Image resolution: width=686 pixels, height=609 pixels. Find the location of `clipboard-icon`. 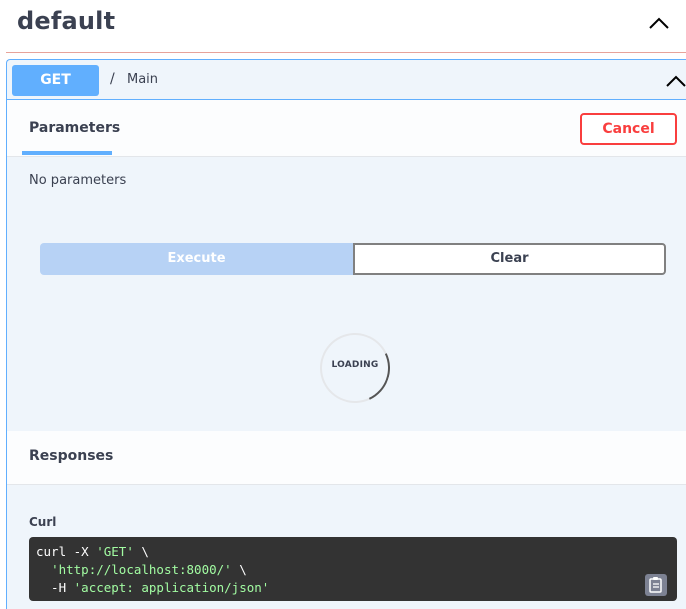

clipboard-icon is located at coordinates (656, 585).